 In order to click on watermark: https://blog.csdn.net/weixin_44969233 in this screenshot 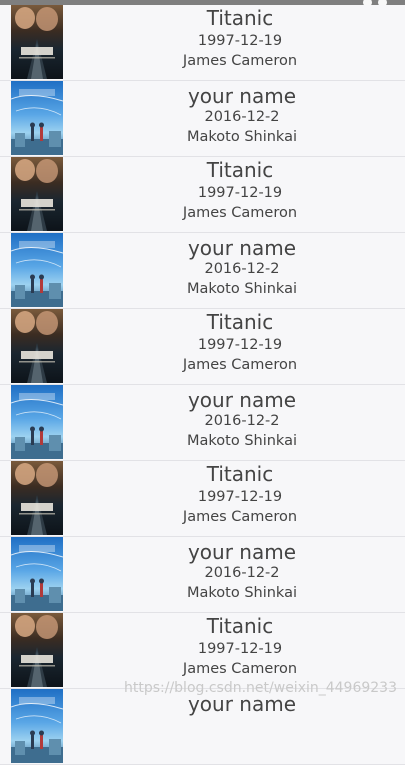, I will do `click(260, 688)`.